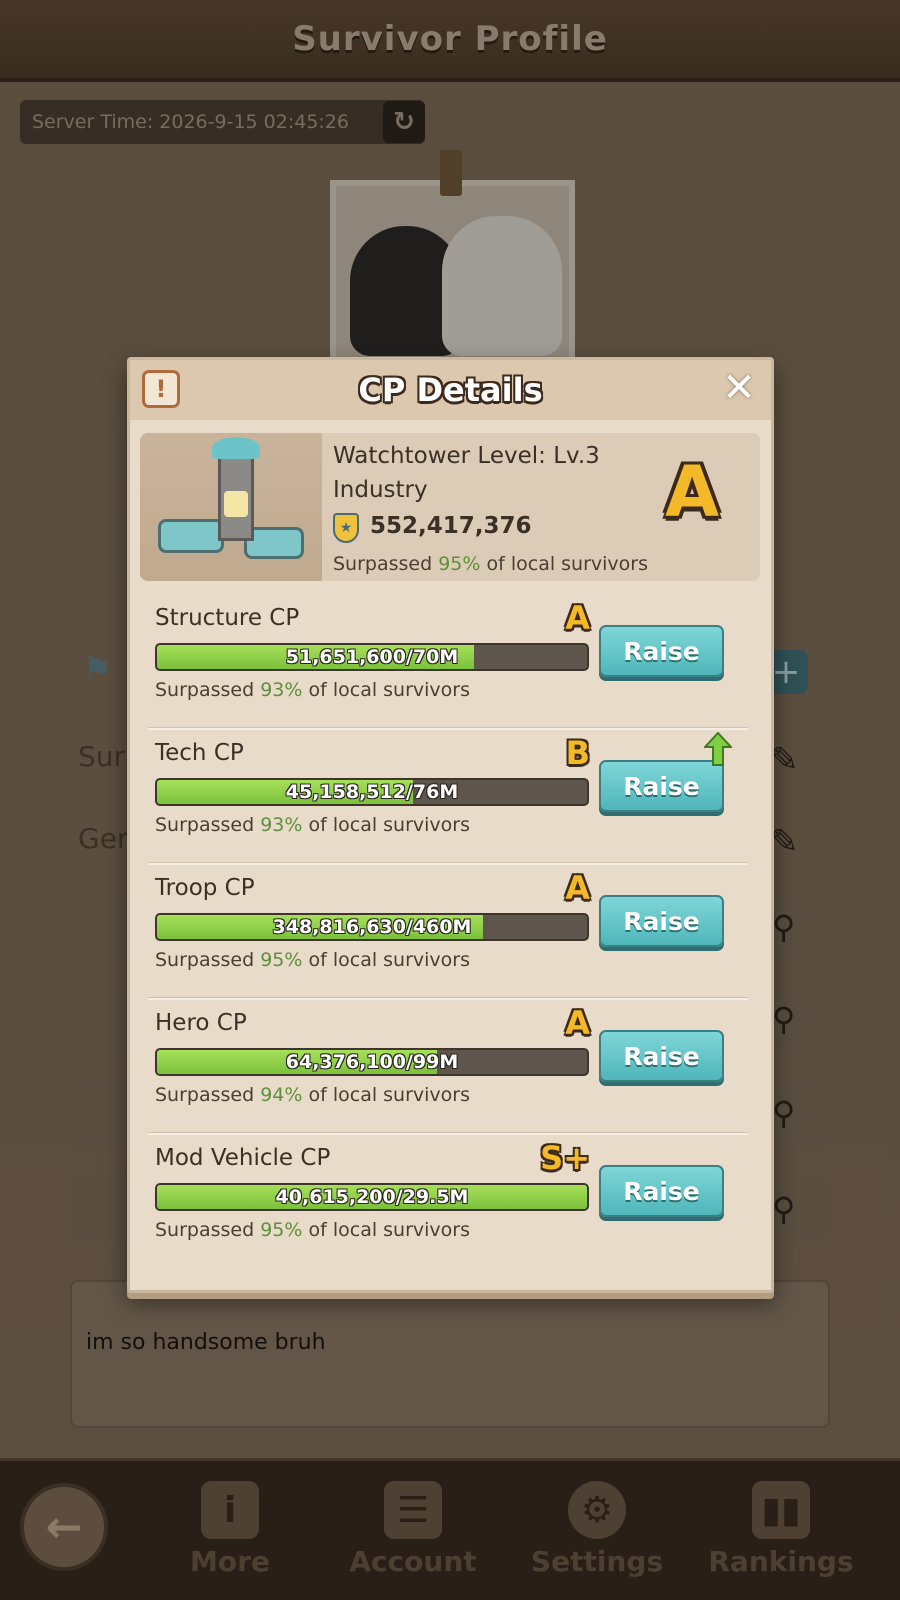 This screenshot has height=1600, width=900. Describe the element at coordinates (230, 1510) in the screenshot. I see `info-icon: i` at that location.